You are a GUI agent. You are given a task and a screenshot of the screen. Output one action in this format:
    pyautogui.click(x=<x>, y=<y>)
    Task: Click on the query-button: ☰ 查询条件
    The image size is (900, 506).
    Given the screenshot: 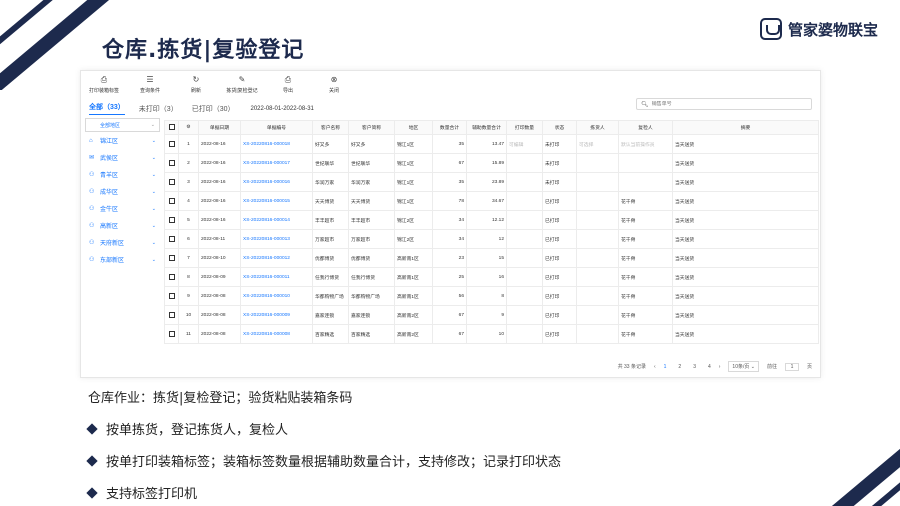 What is the action you would take?
    pyautogui.click(x=150, y=84)
    